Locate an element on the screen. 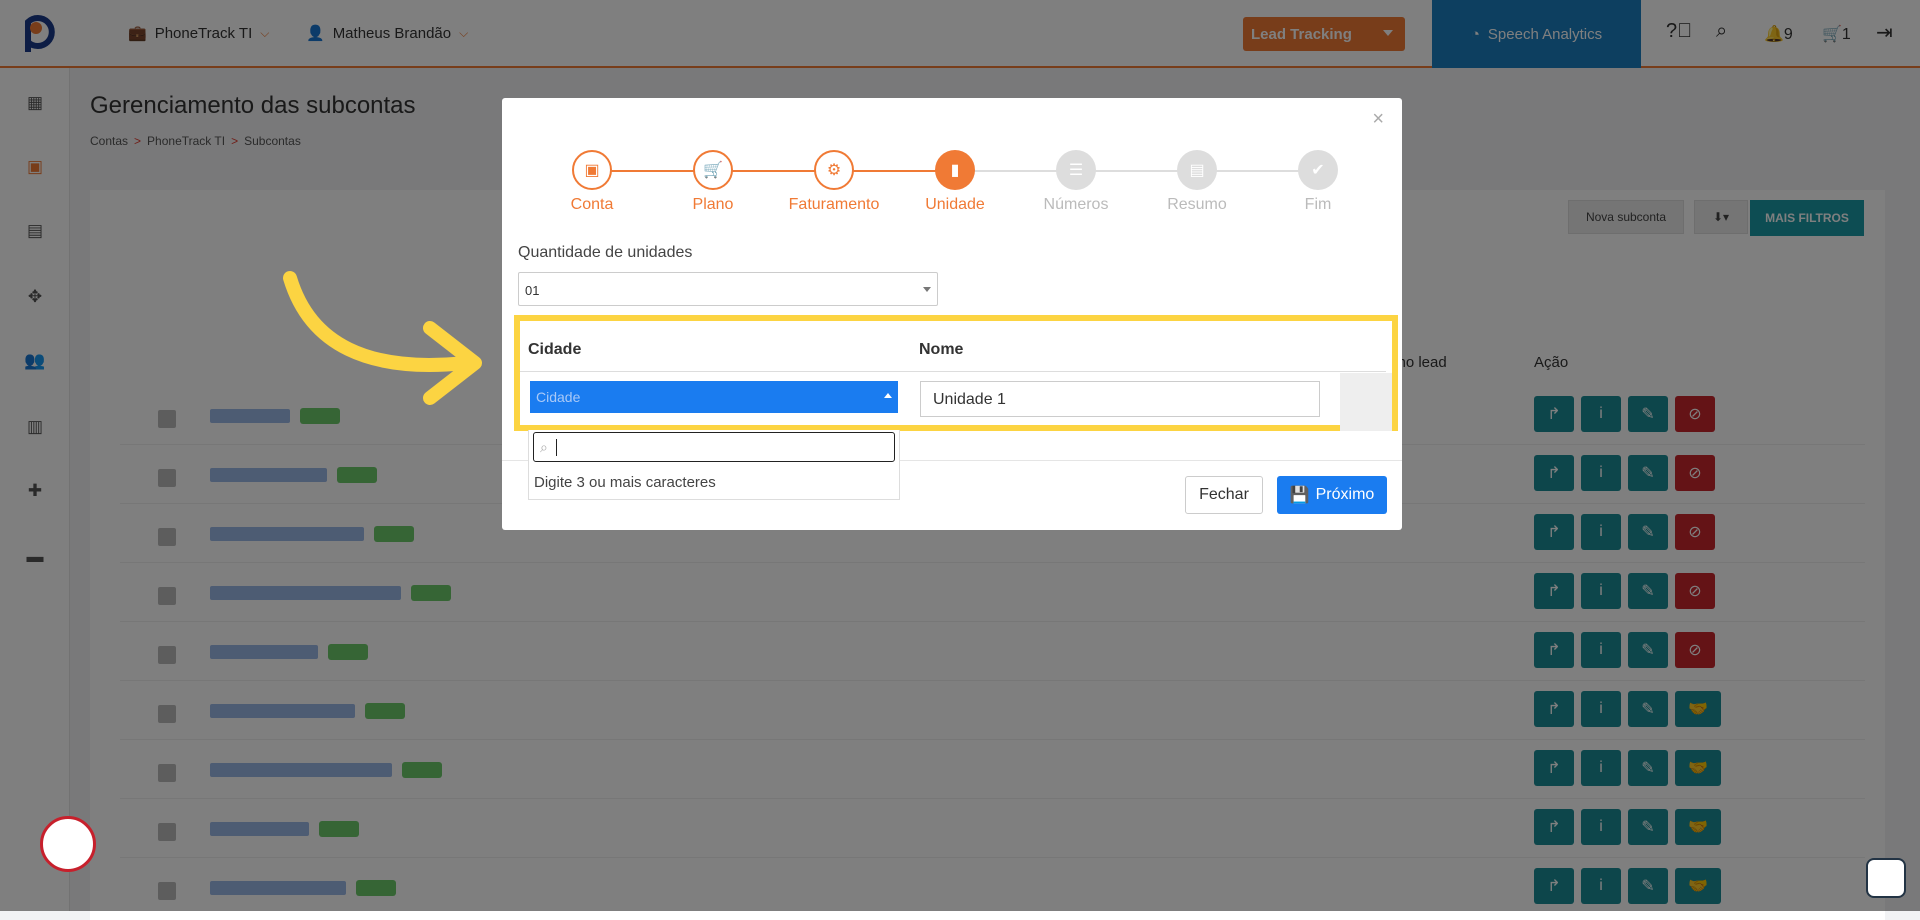 The width and height of the screenshot is (1920, 920). step-faturamento: ⚙ Faturamento is located at coordinates (834, 182).